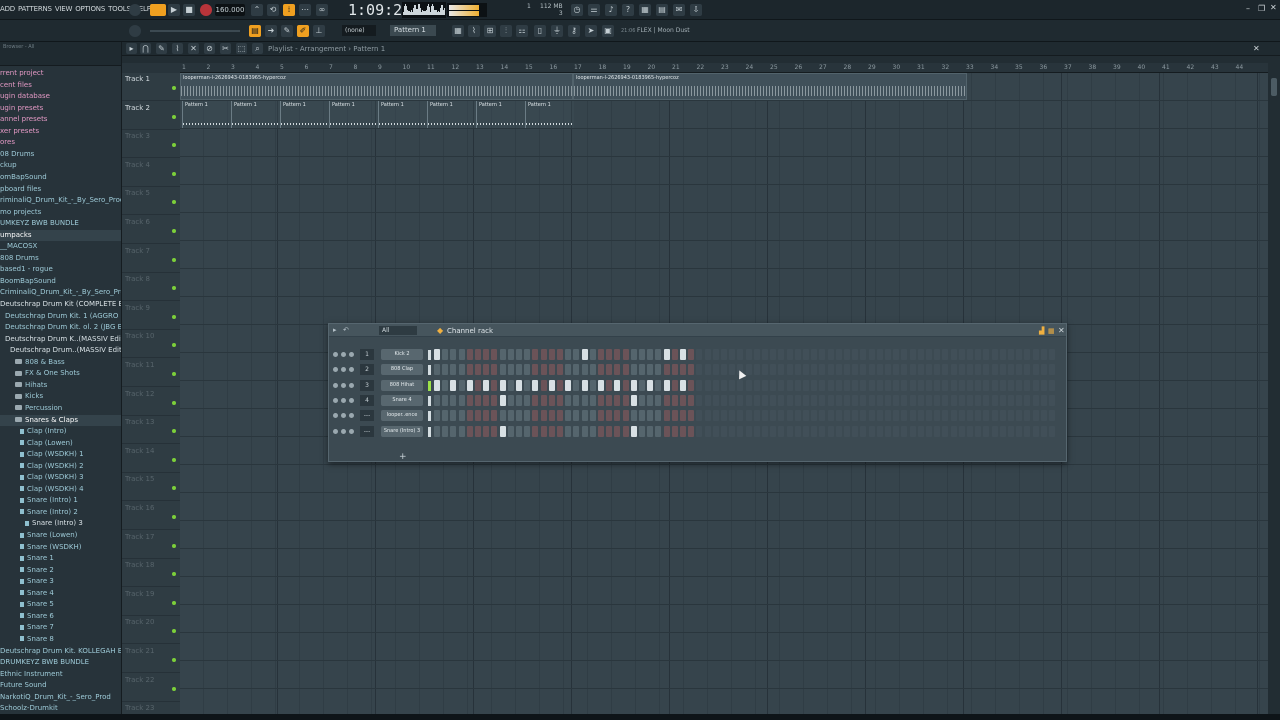  I want to click on track-header: Track 22, so click(151, 688).